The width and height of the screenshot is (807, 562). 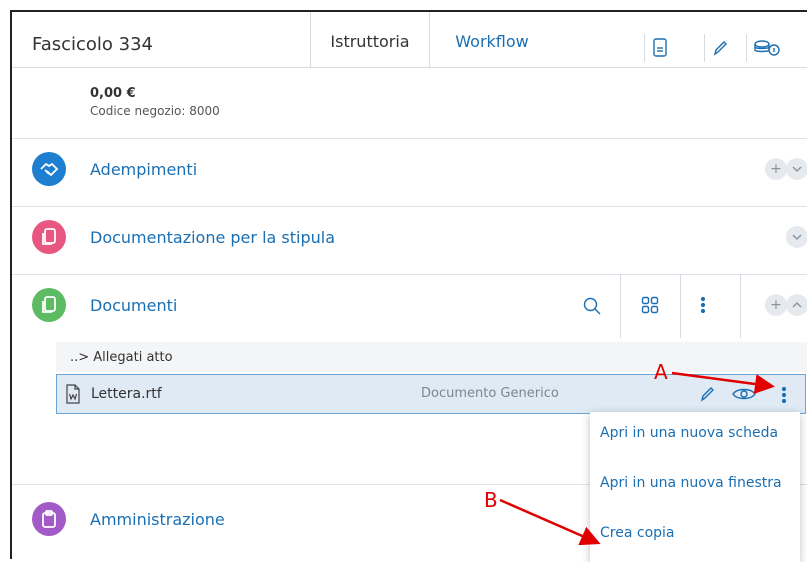 What do you see at coordinates (121, 357) in the screenshot?
I see `breadcrumb-text: ..> Allegati atto` at bounding box center [121, 357].